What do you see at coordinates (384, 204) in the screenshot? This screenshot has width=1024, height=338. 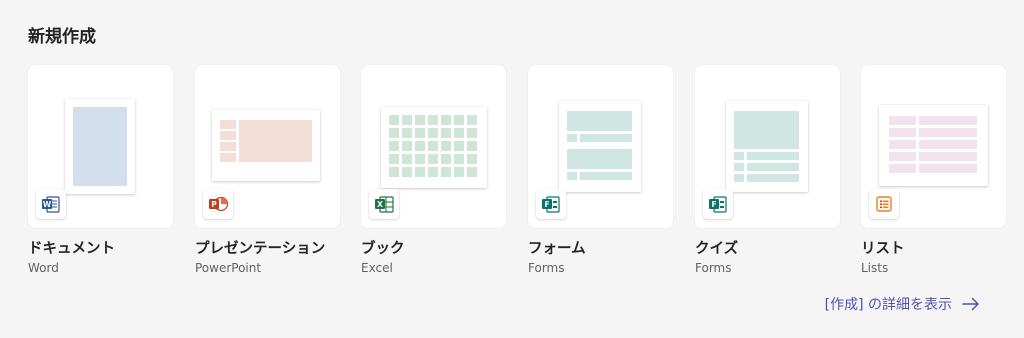 I see `excel-icon: X` at bounding box center [384, 204].